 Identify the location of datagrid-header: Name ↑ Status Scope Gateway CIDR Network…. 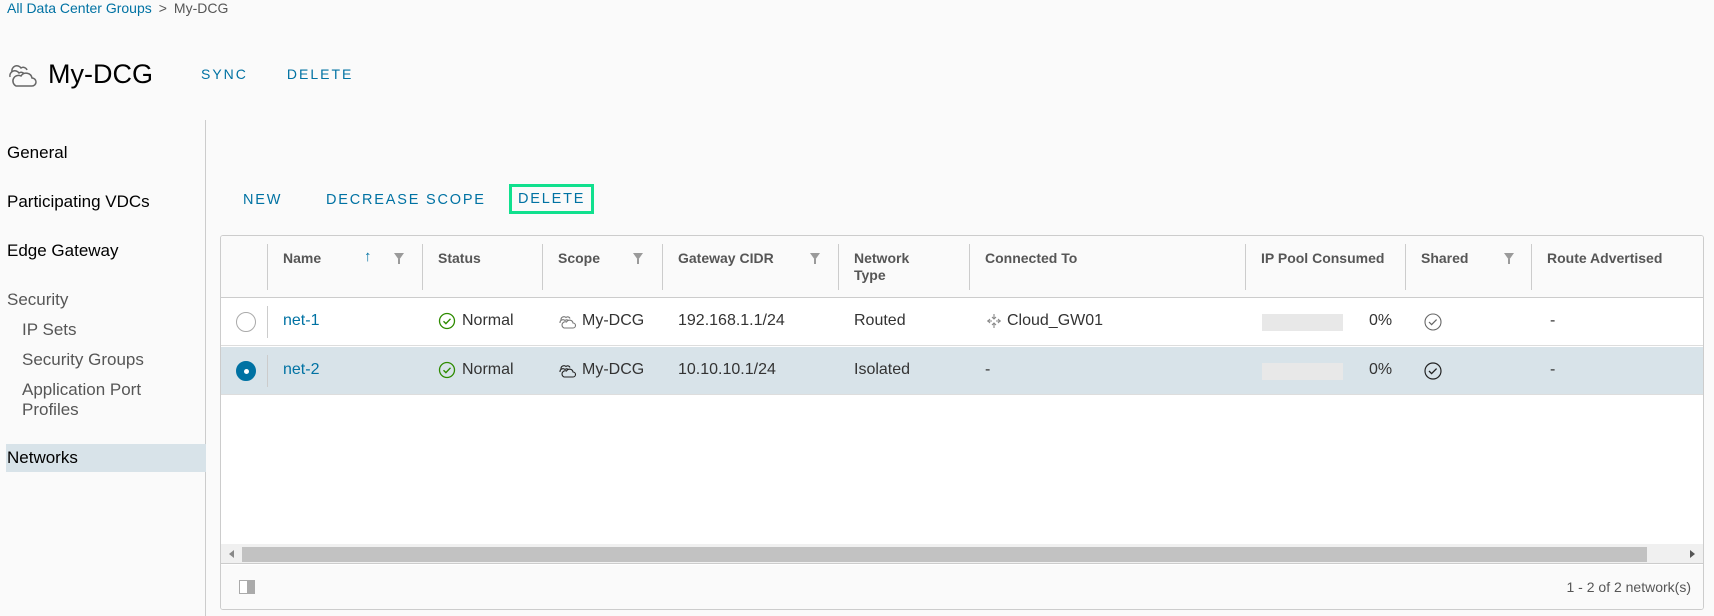
(962, 267).